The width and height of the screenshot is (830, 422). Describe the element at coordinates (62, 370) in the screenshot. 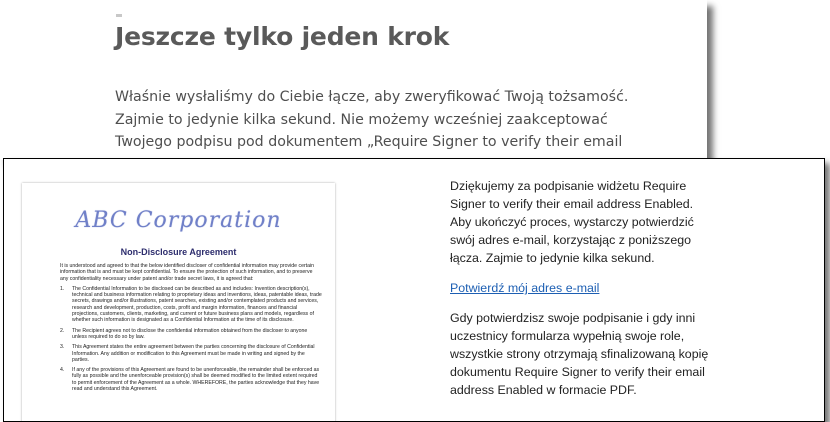

I see `clause-number: 4.` at that location.